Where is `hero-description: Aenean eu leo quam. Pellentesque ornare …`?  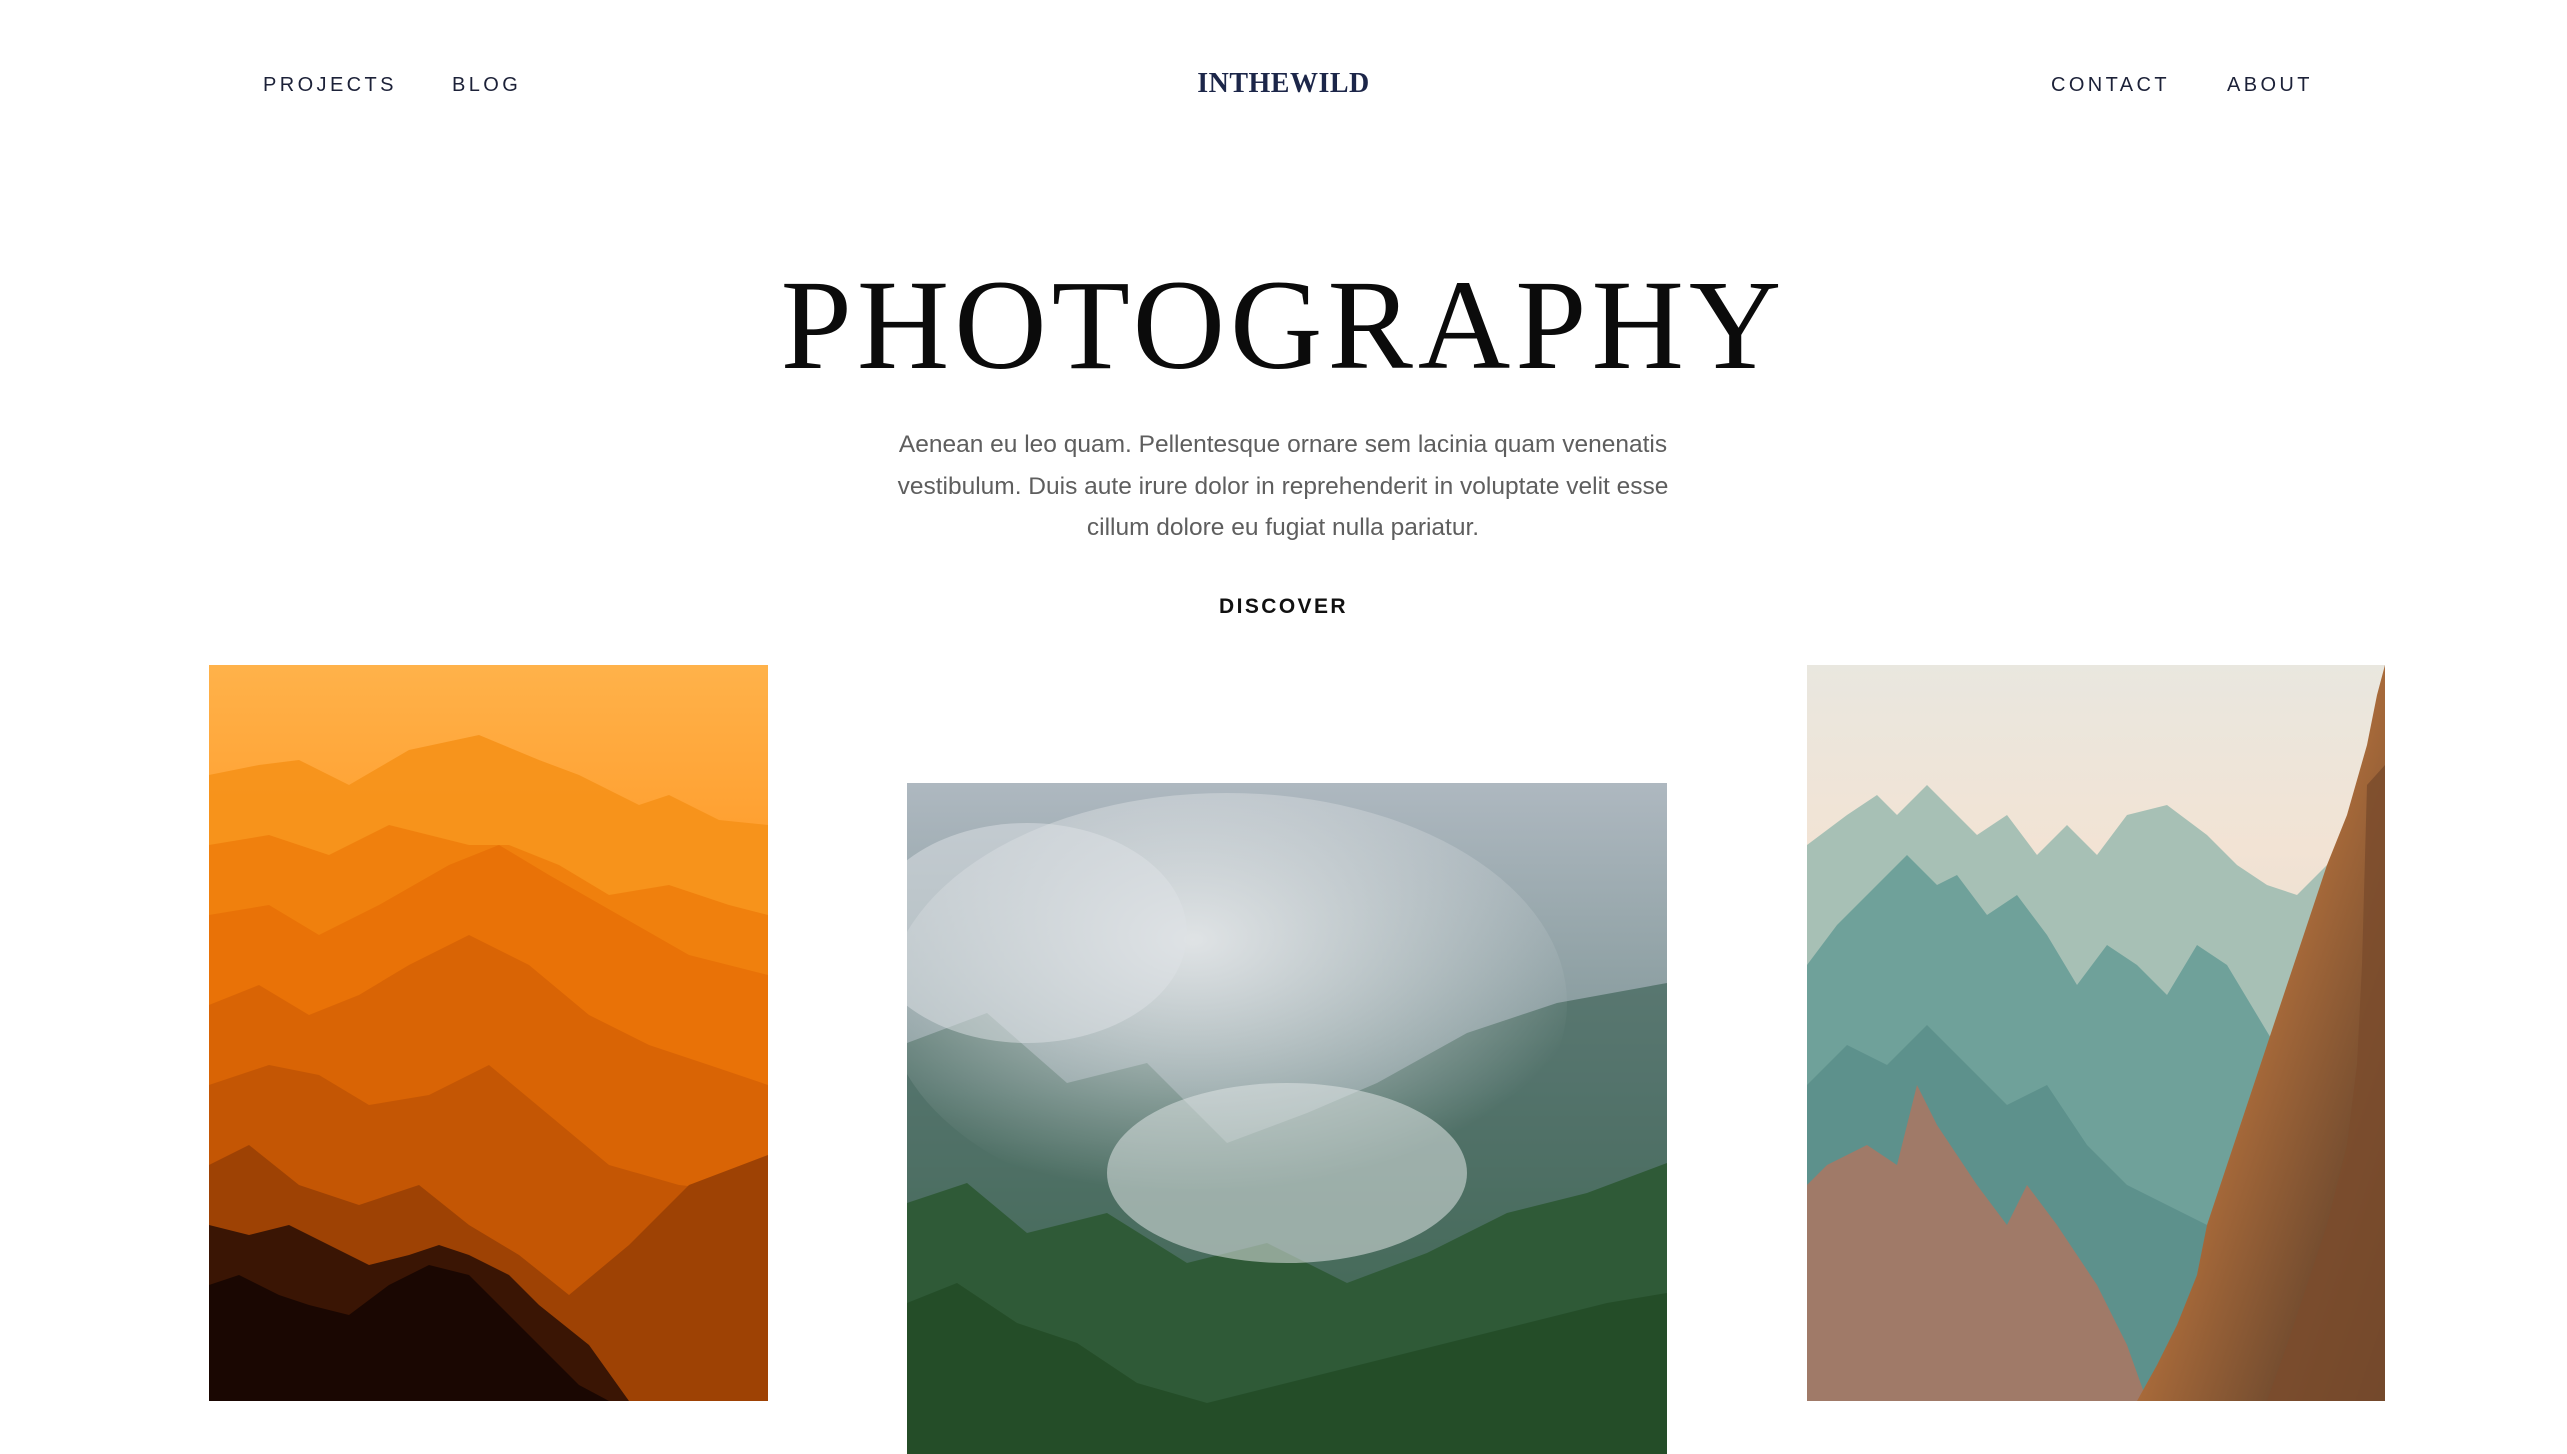
hero-description: Aenean eu leo quam. Pellentesque ornare … is located at coordinates (1283, 486).